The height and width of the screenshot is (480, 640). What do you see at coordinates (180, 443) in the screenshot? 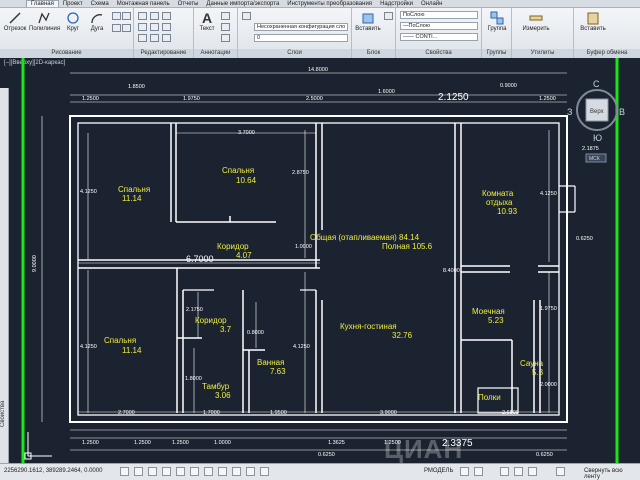
I see `dim-bottom2-2: 1.2500` at bounding box center [180, 443].